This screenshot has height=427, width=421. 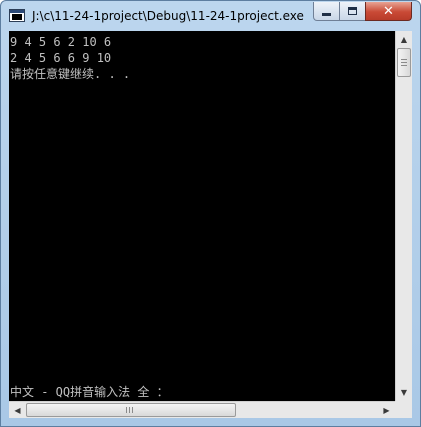 I want to click on minimize-icon, so click(x=326, y=14).